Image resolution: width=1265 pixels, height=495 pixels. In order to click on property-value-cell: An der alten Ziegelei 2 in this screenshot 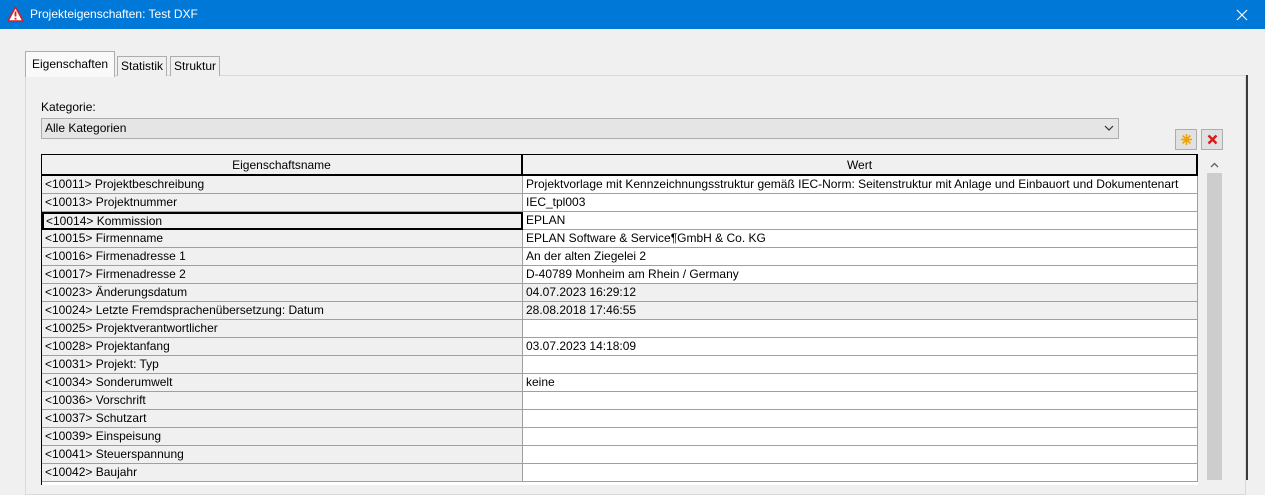, I will do `click(860, 257)`.